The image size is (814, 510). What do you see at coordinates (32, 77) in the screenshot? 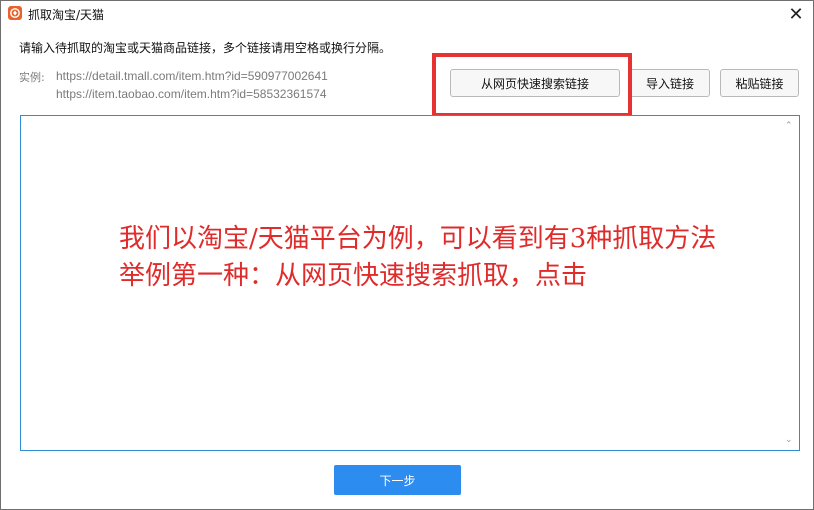
I see `example-label: 实例:` at bounding box center [32, 77].